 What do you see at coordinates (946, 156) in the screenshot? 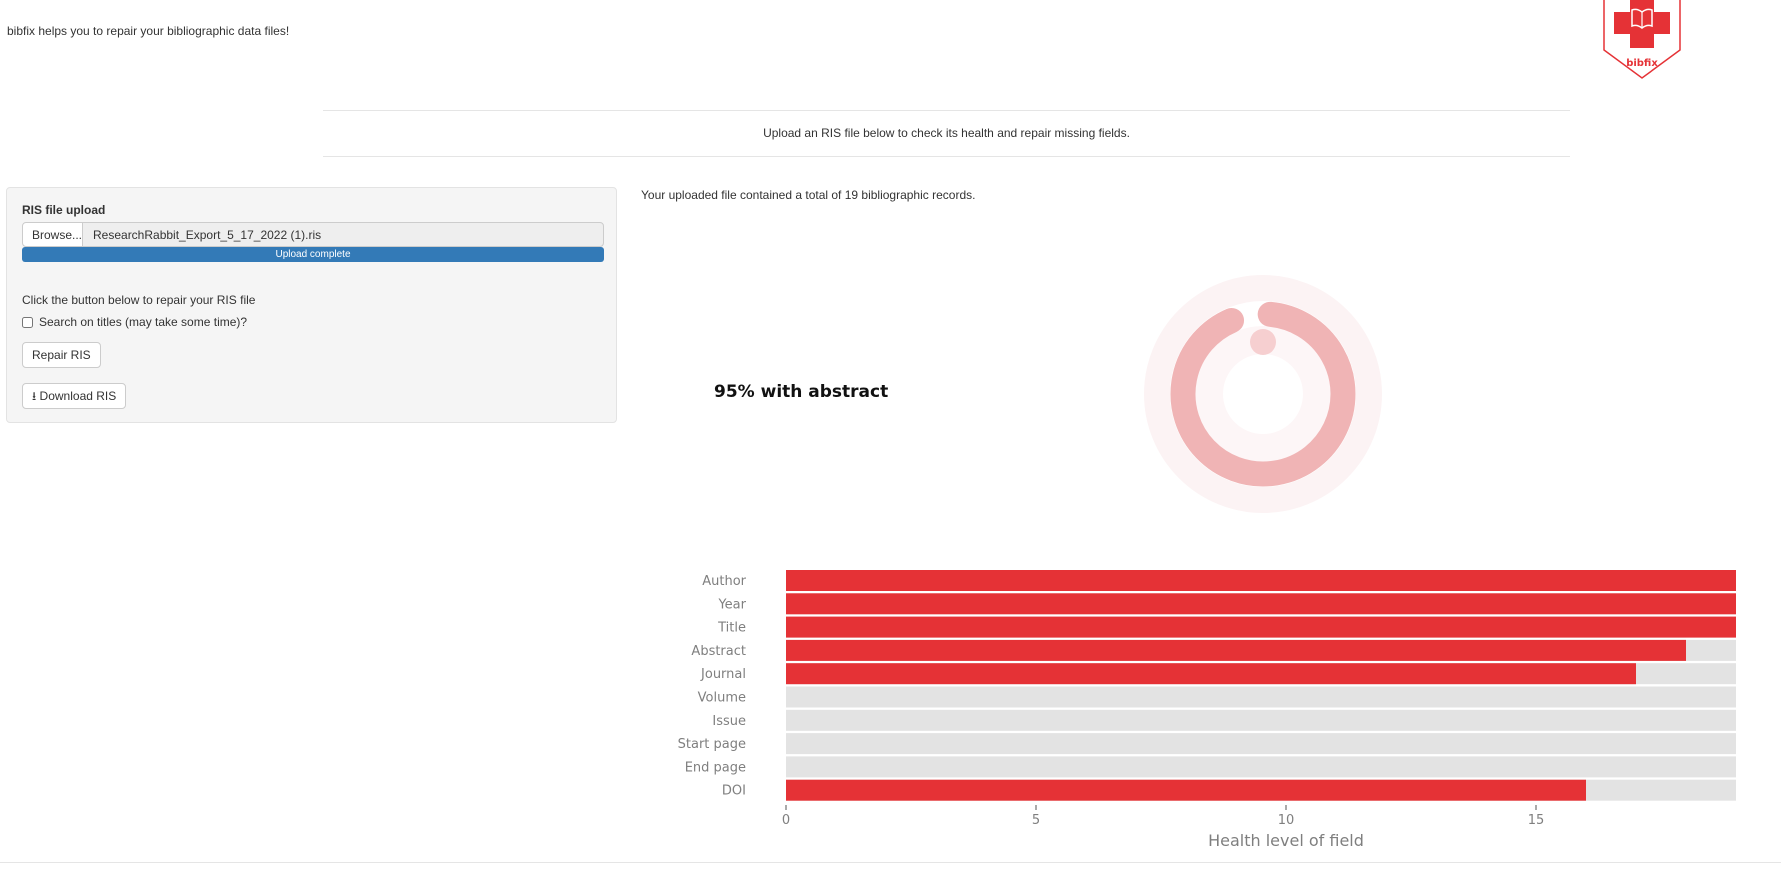
I see `divider-bottom` at bounding box center [946, 156].